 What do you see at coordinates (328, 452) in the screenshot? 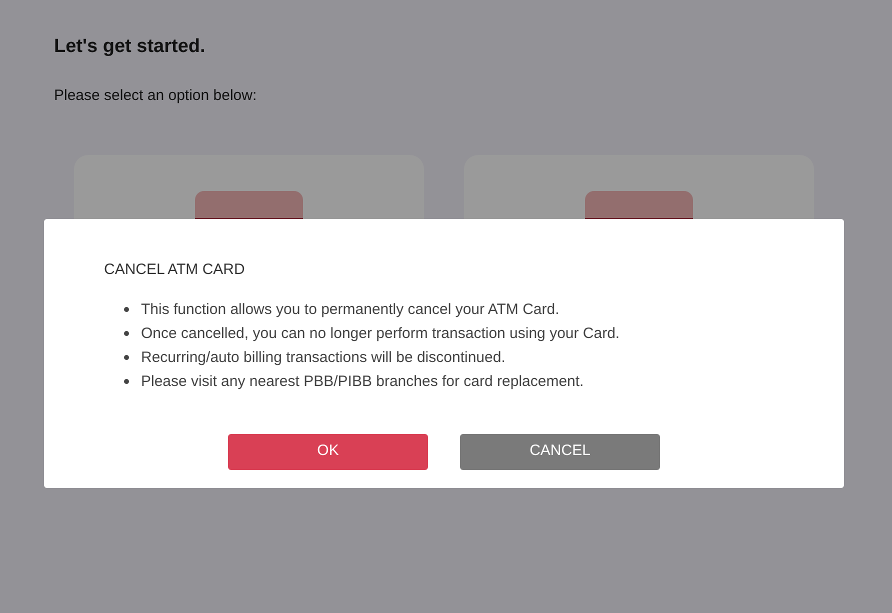
I see `ok-button: OK` at bounding box center [328, 452].